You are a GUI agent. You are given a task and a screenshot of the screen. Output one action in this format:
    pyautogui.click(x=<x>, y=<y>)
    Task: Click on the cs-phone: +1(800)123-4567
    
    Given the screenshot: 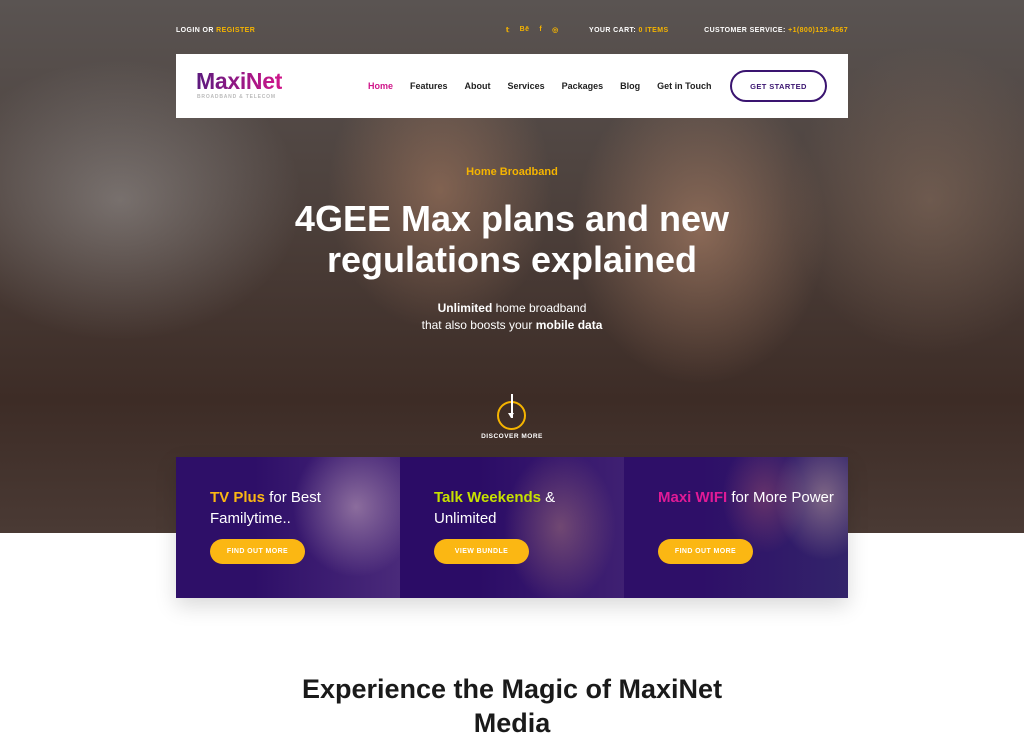 What is the action you would take?
    pyautogui.click(x=818, y=30)
    